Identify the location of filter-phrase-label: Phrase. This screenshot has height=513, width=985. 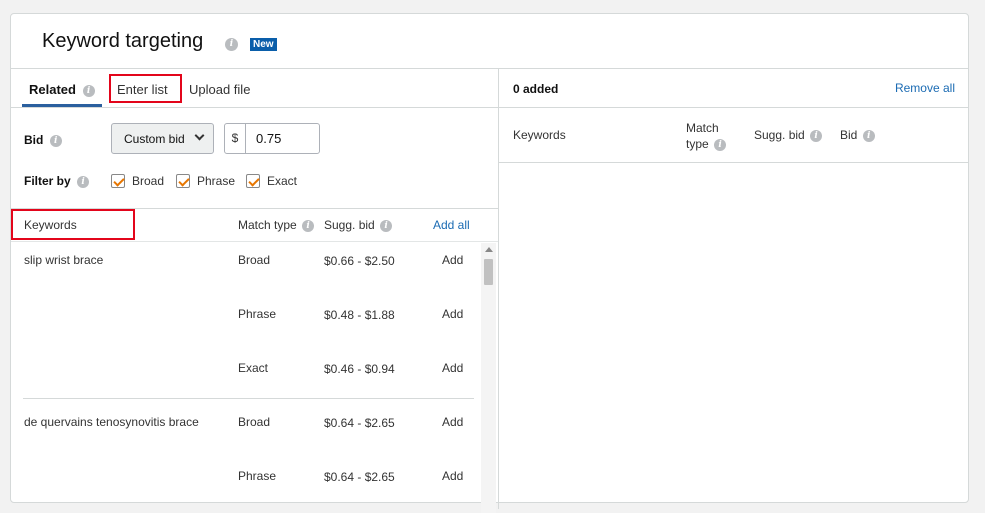
(216, 181).